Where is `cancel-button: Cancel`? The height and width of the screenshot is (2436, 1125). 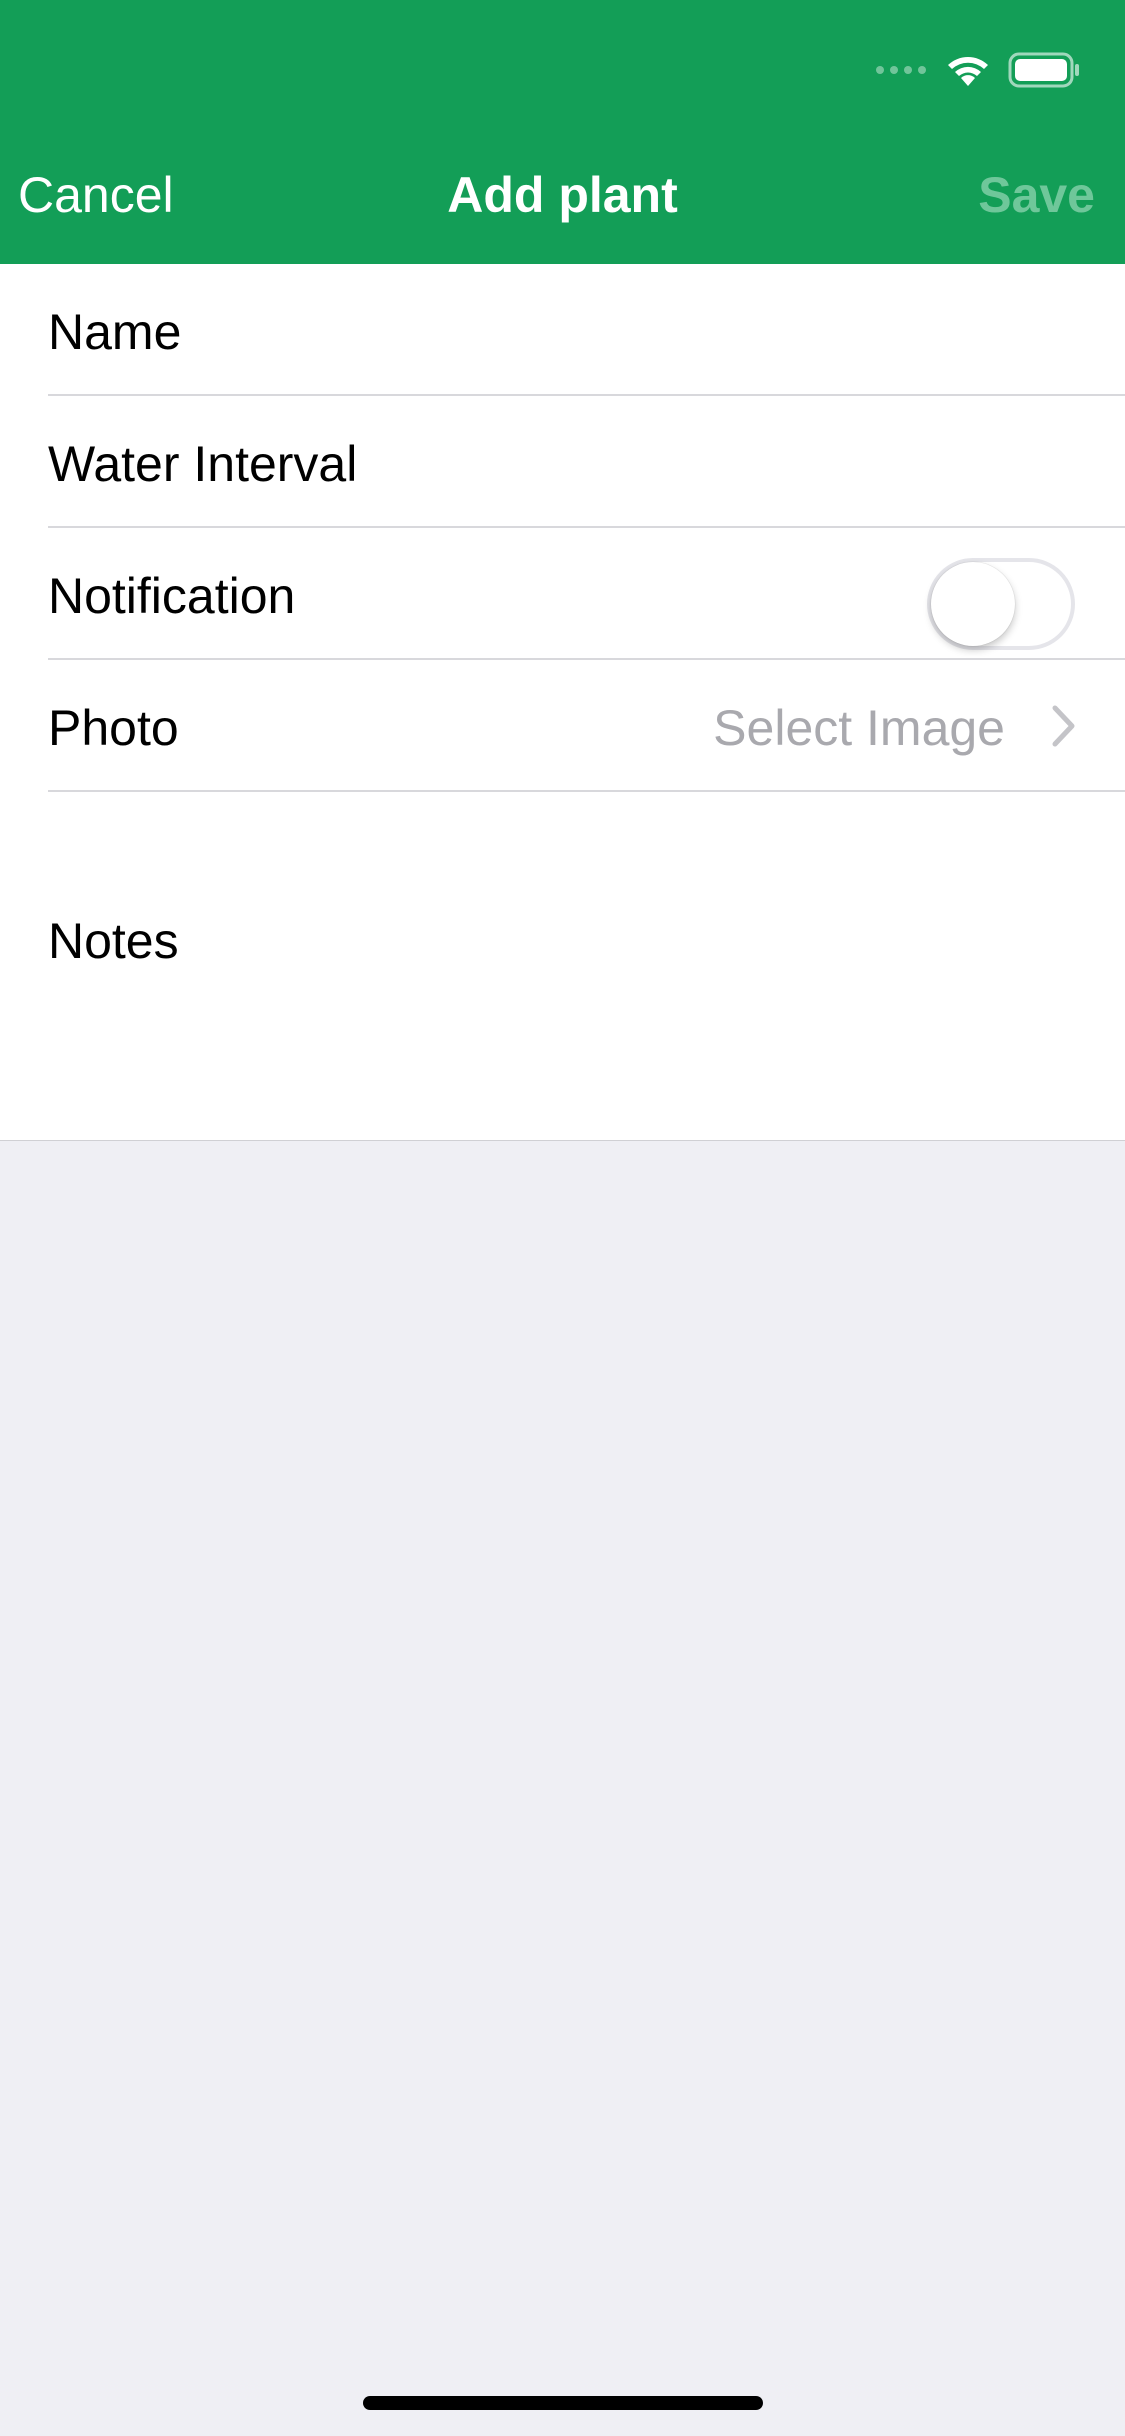
cancel-button: Cancel is located at coordinates (96, 195).